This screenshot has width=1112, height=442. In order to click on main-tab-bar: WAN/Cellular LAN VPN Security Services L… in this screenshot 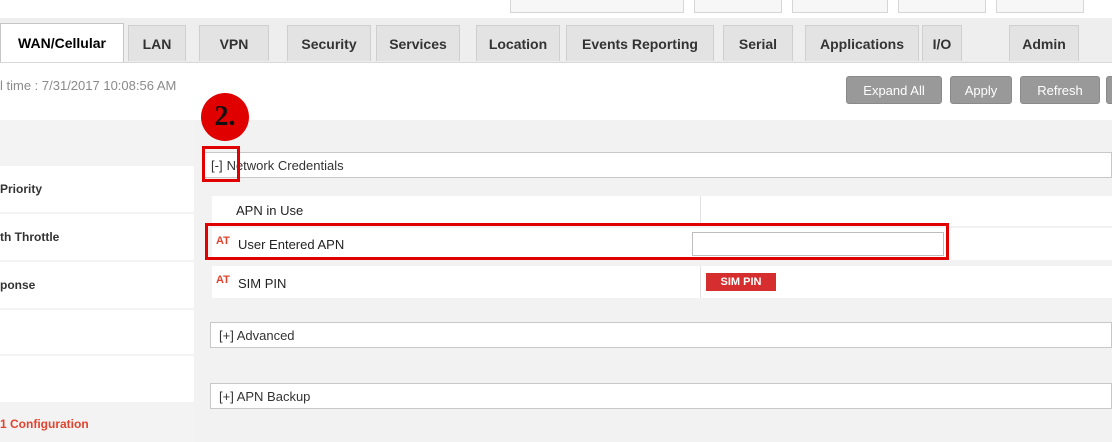, I will do `click(556, 40)`.